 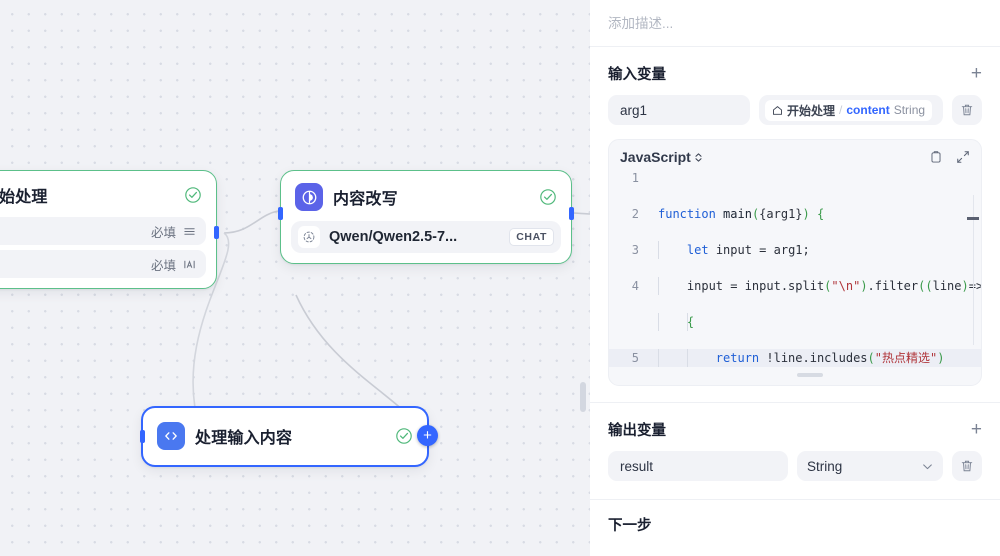 I want to click on reference-node-name: 开始处理, so click(x=811, y=110).